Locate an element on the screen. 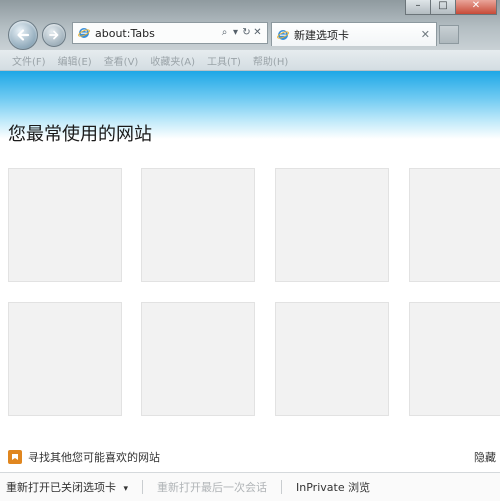 The height and width of the screenshot is (501, 500). address-input: about:Tabs is located at coordinates (157, 33).